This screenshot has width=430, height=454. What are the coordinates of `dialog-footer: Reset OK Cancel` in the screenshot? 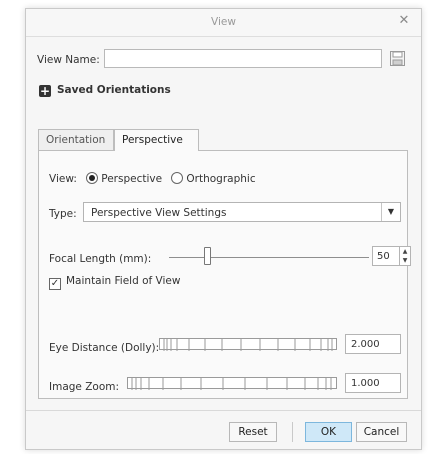 It's located at (223, 429).